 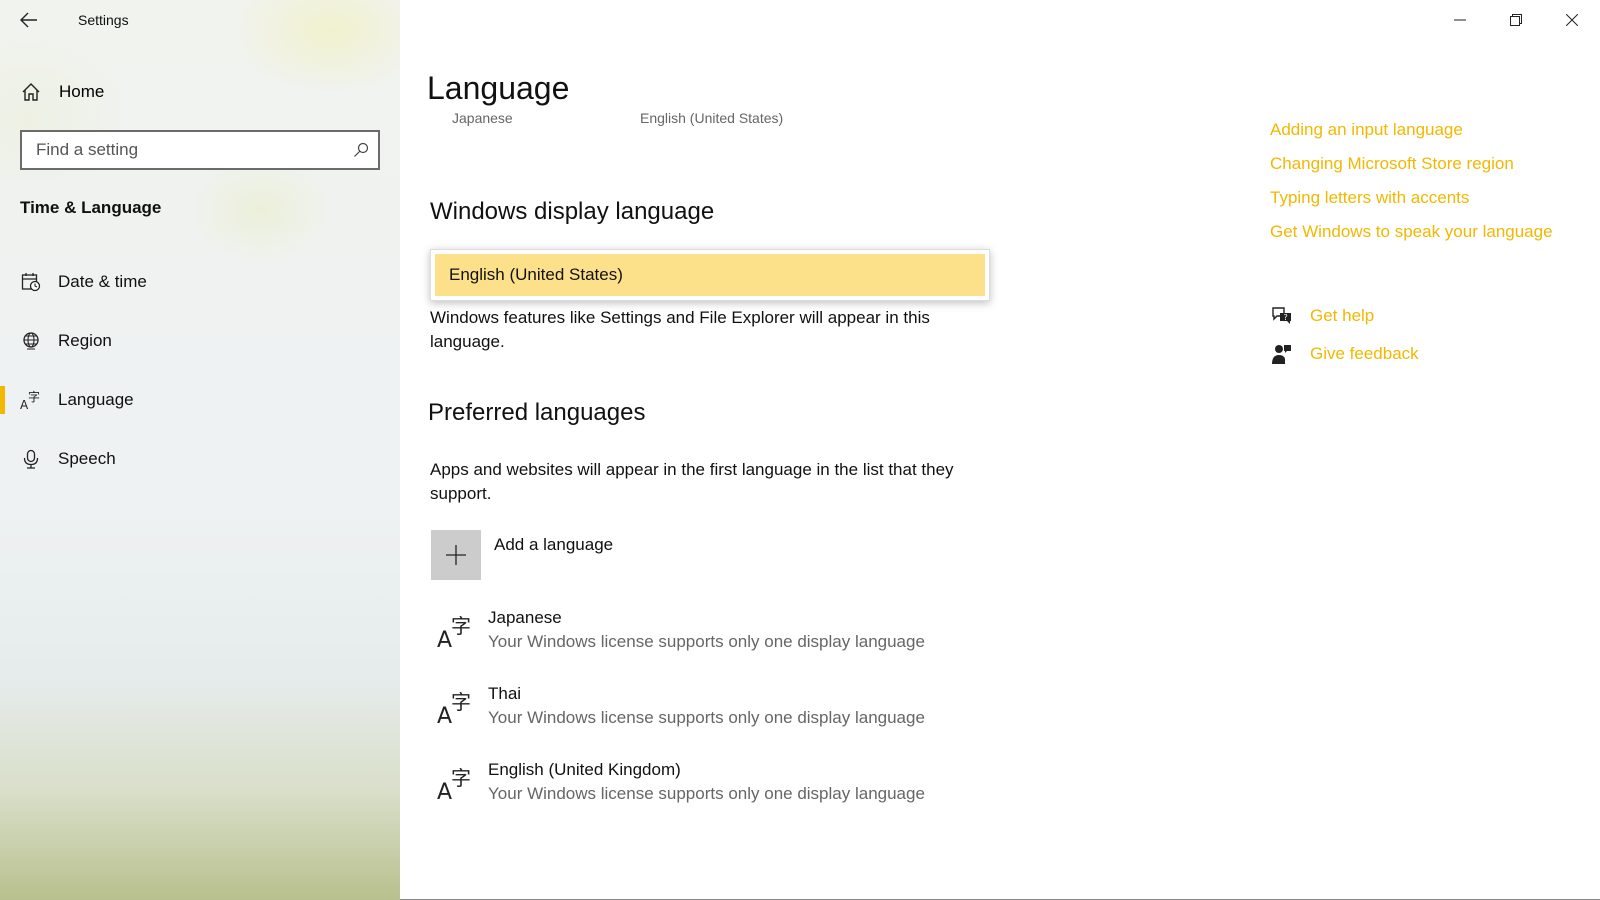 I want to click on language-name: English (United Kingdom), so click(x=584, y=769).